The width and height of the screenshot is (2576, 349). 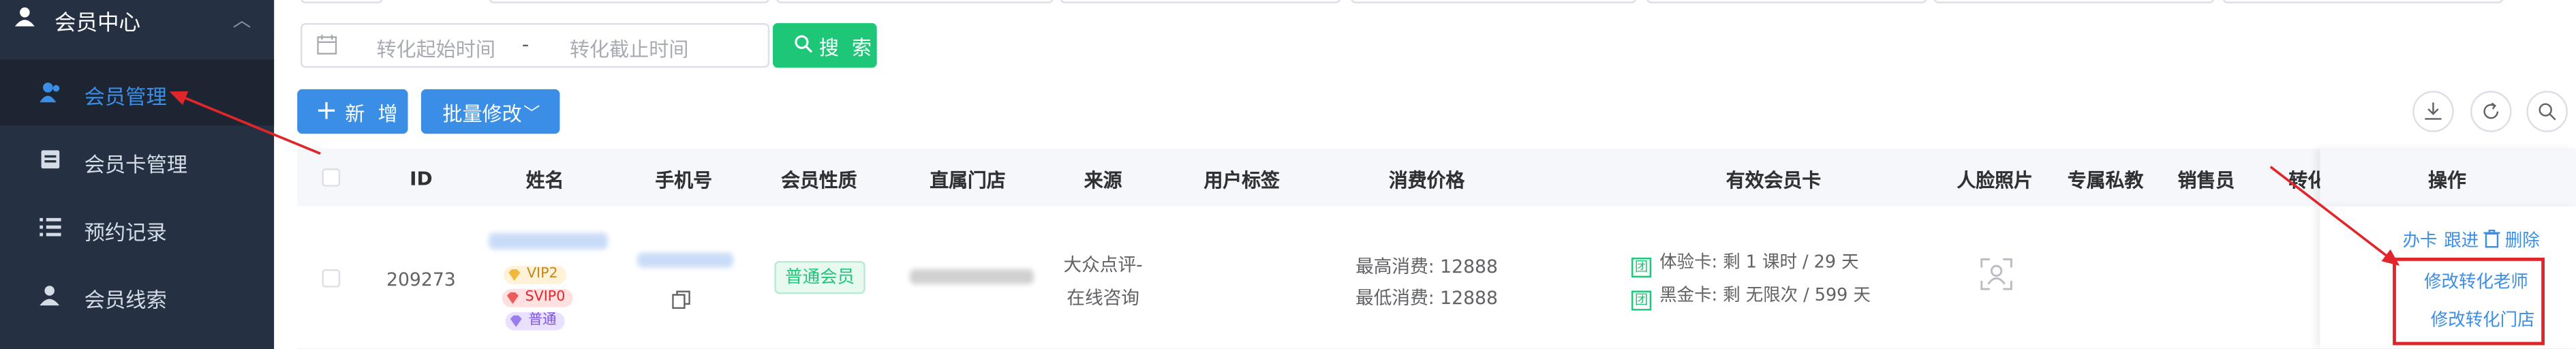 What do you see at coordinates (544, 180) in the screenshot?
I see `col-header-name: 姓名` at bounding box center [544, 180].